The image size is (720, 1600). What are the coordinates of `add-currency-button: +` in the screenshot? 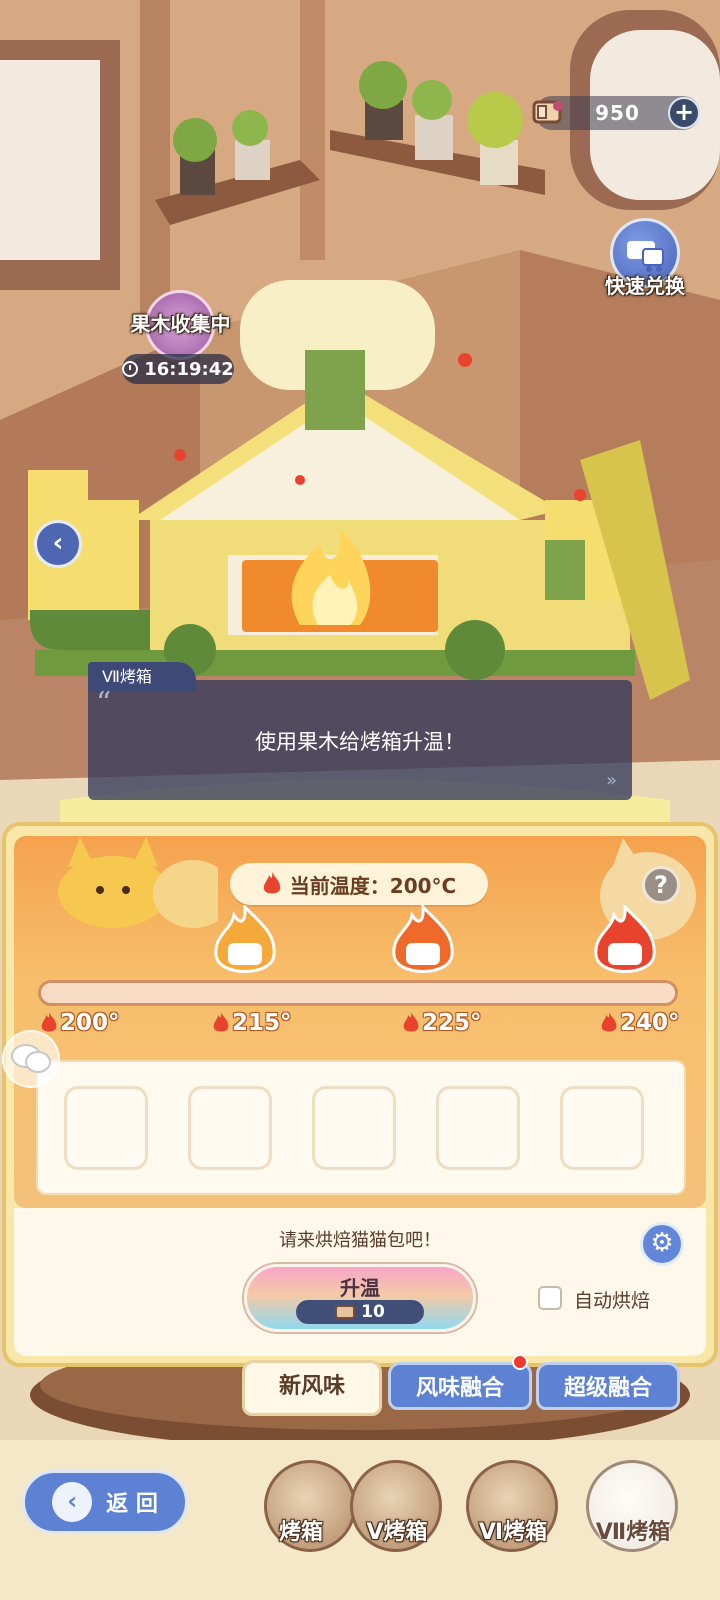 It's located at (684, 113).